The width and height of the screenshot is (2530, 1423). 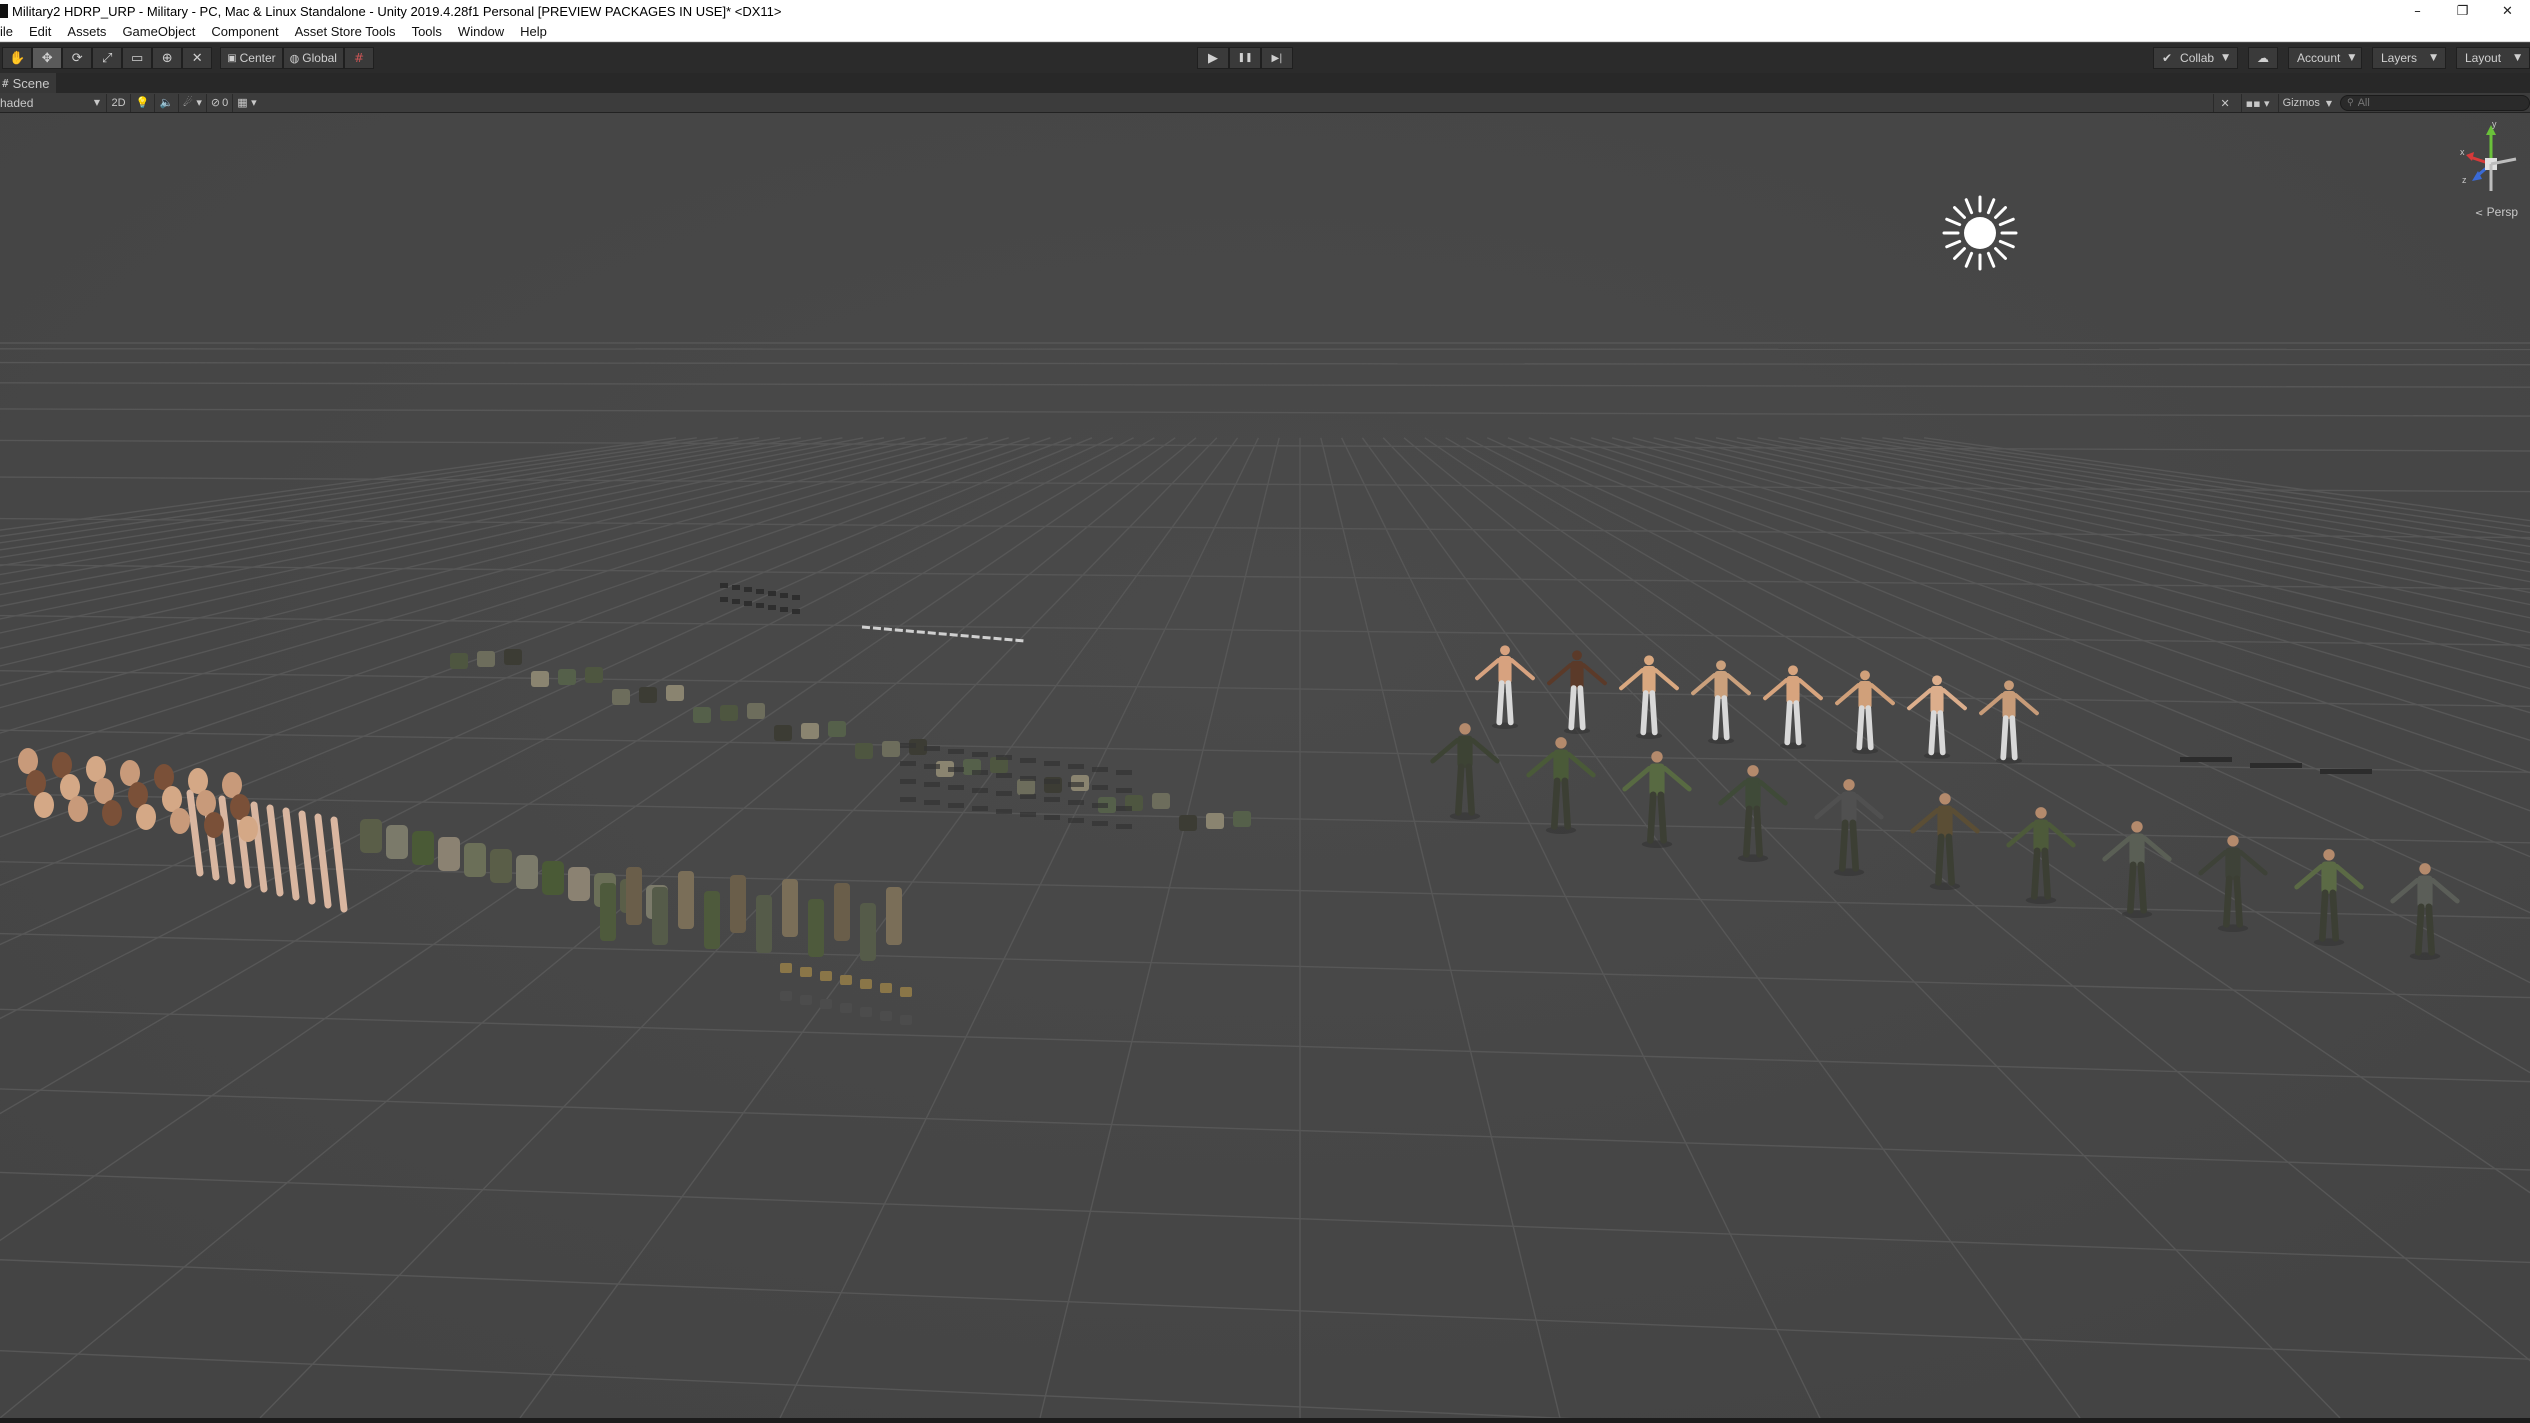 What do you see at coordinates (533, 31) in the screenshot?
I see `menu-help: Help` at bounding box center [533, 31].